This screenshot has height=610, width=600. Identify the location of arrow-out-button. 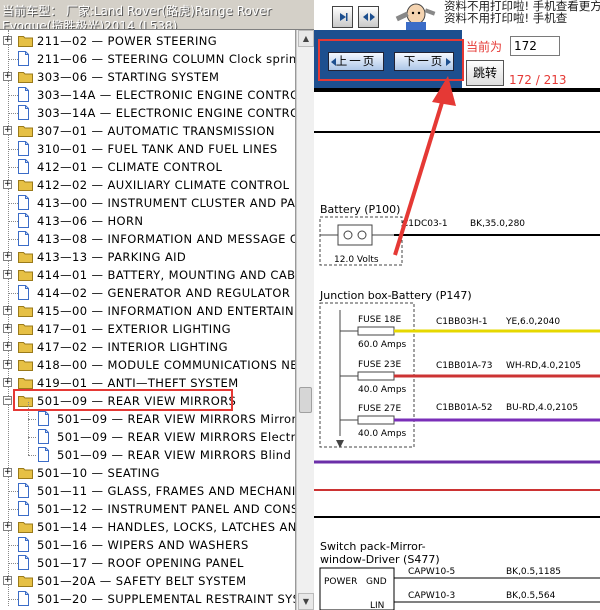
(368, 17).